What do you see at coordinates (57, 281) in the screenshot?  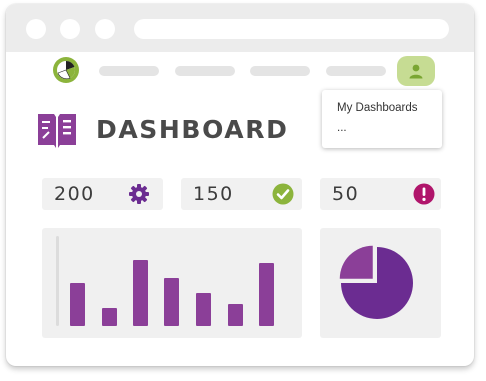 I see `chart-axis` at bounding box center [57, 281].